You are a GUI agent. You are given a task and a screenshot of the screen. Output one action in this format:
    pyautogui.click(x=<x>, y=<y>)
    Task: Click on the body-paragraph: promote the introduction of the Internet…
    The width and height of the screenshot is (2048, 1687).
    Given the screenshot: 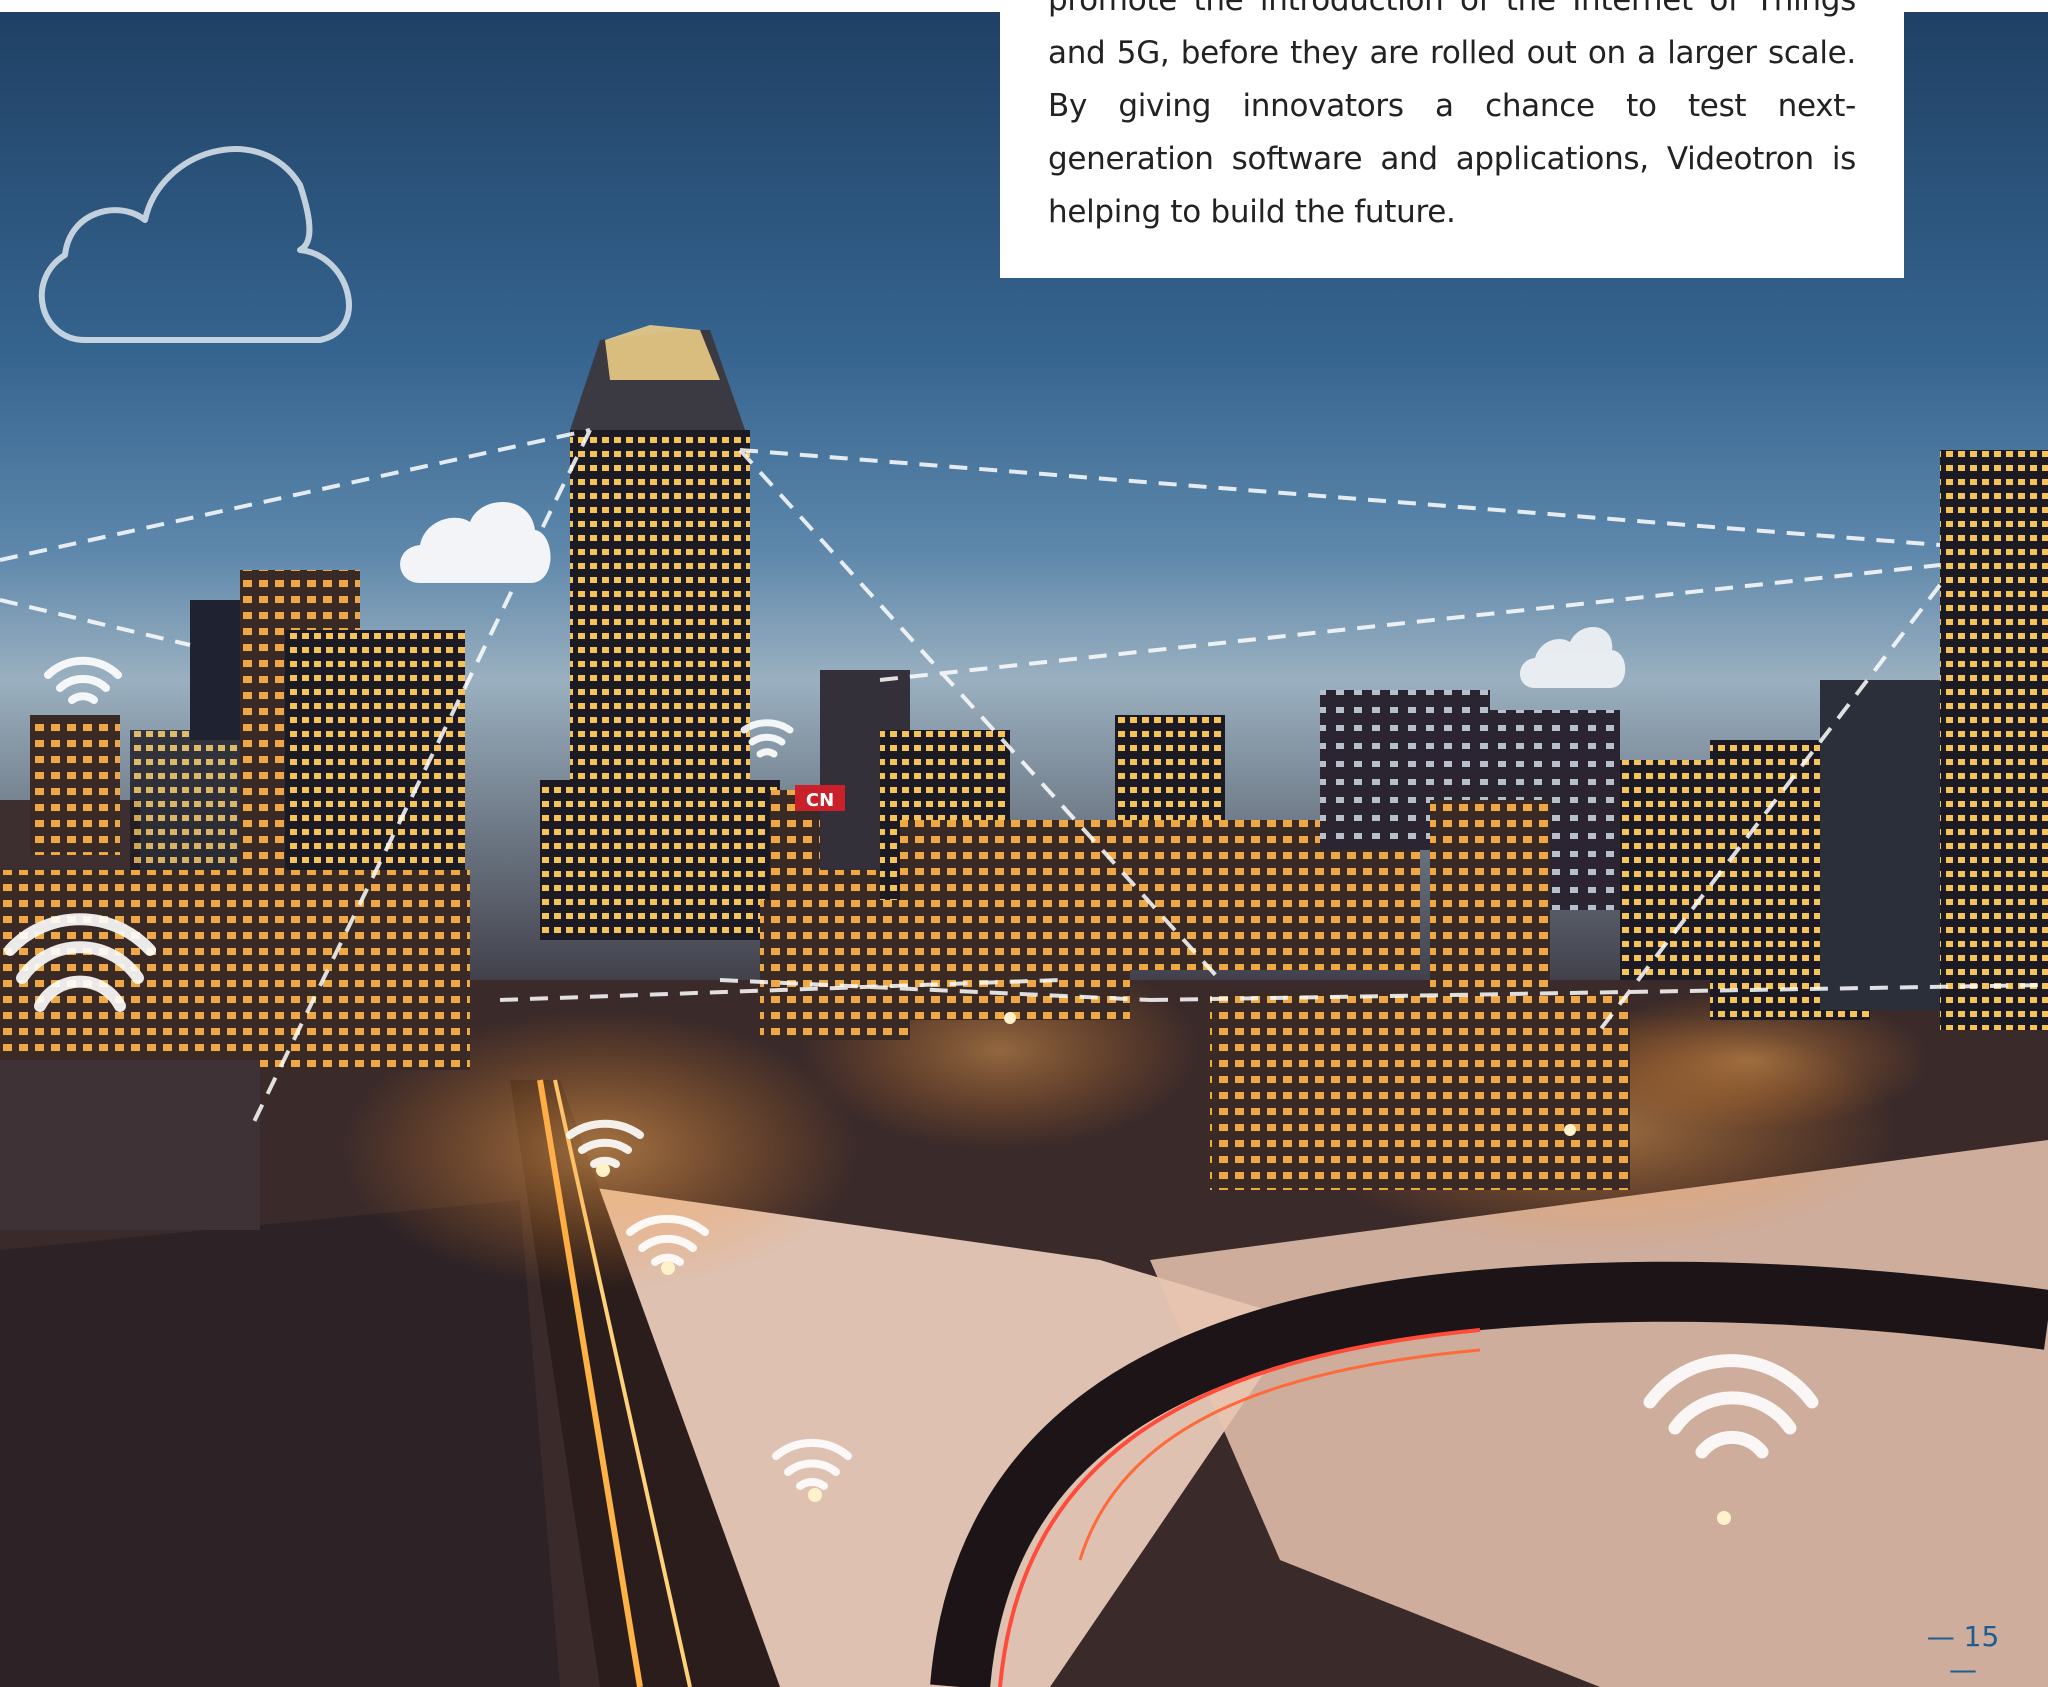 What is the action you would take?
    pyautogui.click(x=1452, y=115)
    